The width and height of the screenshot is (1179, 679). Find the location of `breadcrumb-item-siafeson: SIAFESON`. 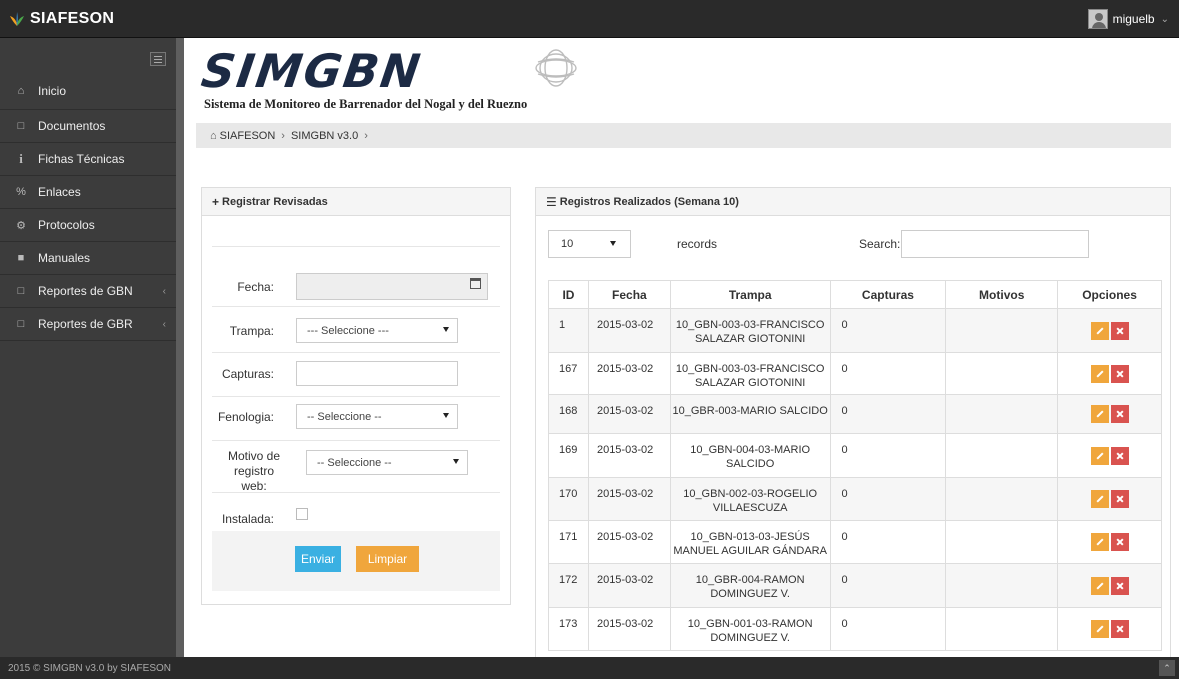

breadcrumb-item-siafeson: SIAFESON is located at coordinates (248, 136).